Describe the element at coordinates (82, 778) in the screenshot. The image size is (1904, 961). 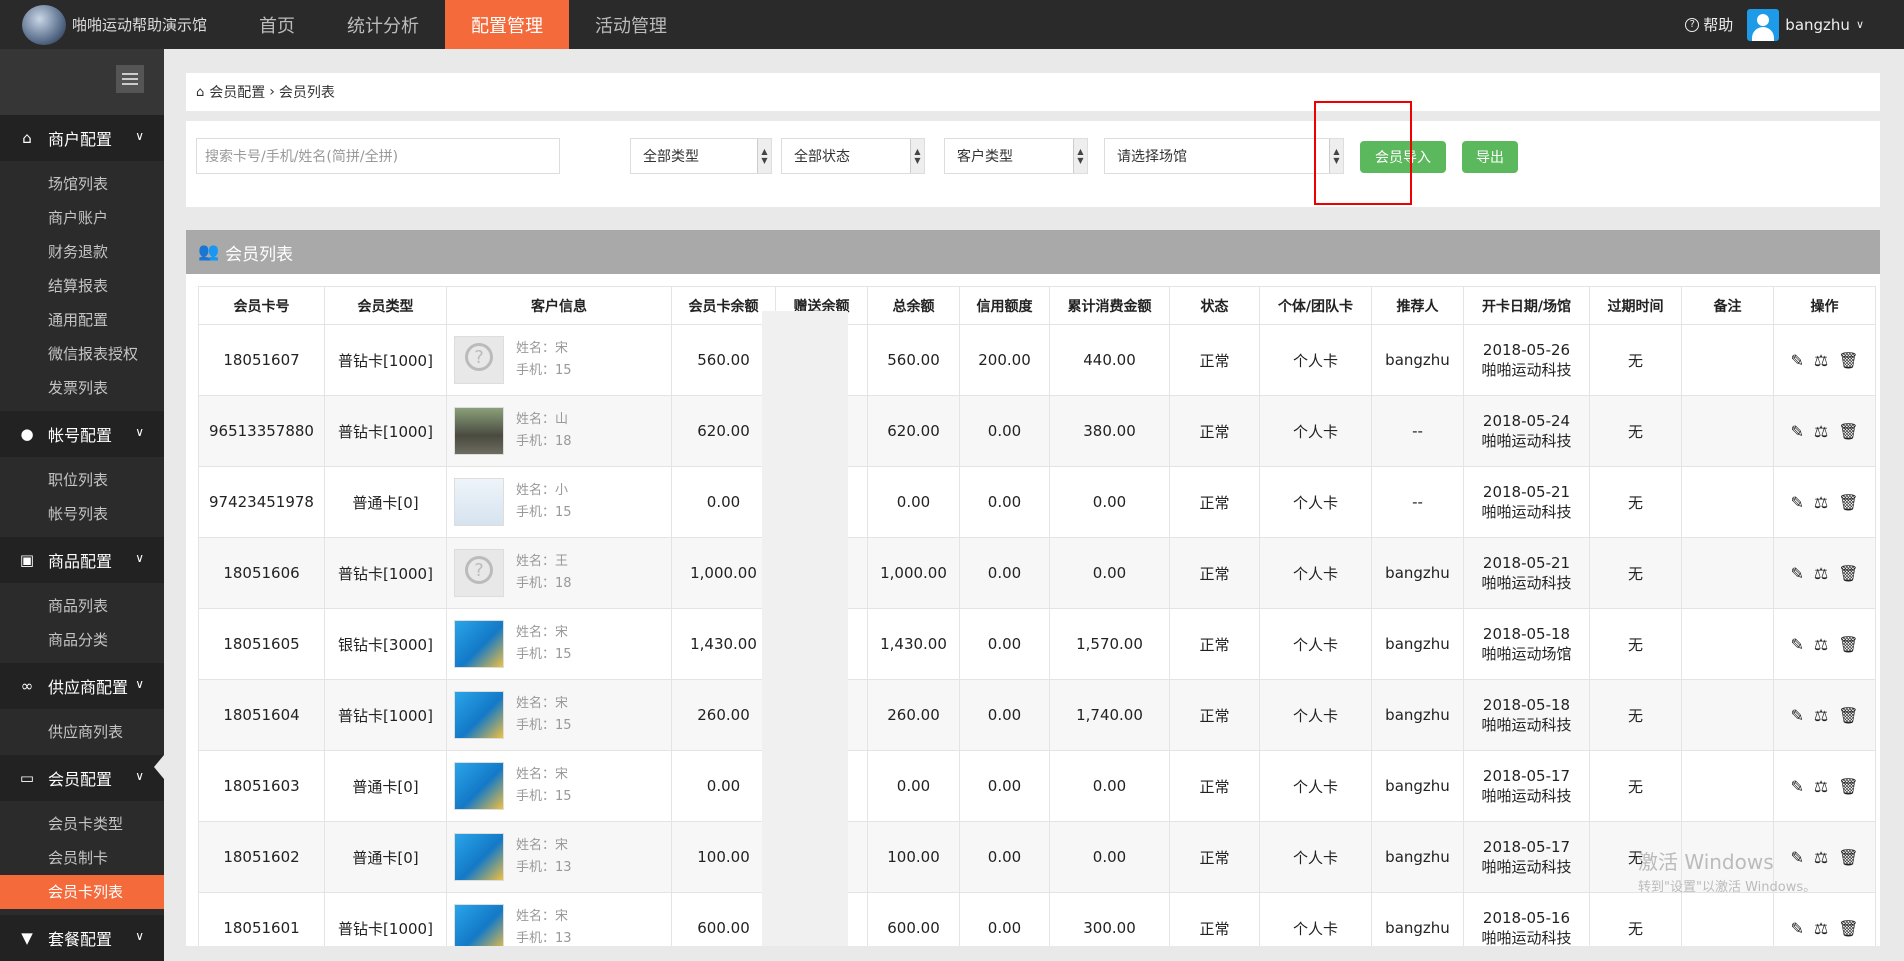
I see `sidebar-section: ▭ 会员配置 ∨` at that location.